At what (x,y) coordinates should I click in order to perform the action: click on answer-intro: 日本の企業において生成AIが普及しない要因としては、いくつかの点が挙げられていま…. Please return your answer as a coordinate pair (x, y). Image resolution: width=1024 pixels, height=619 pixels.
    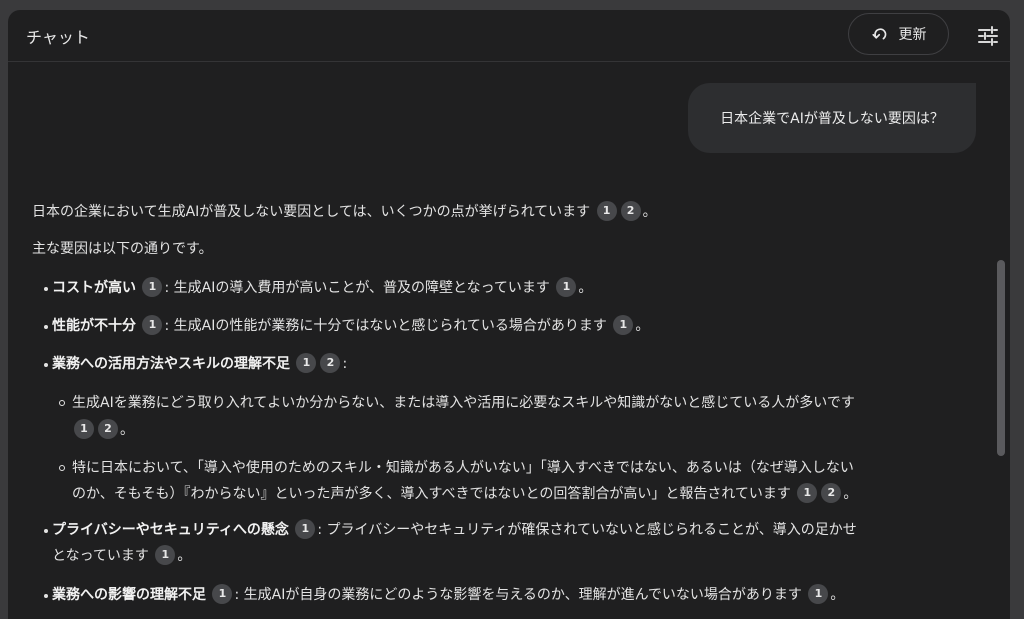
    Looking at the image, I should click on (344, 211).